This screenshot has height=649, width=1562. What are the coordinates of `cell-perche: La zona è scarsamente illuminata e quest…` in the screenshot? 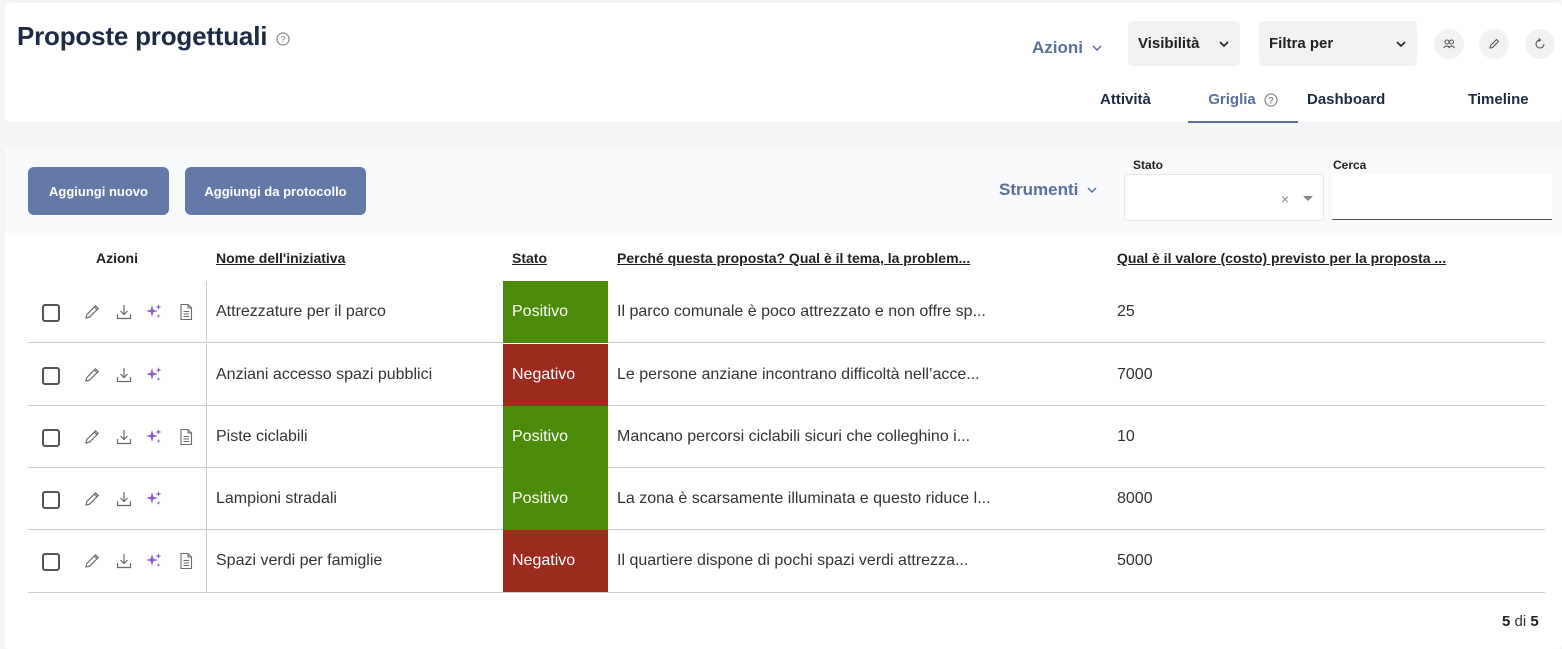 It's located at (857, 499).